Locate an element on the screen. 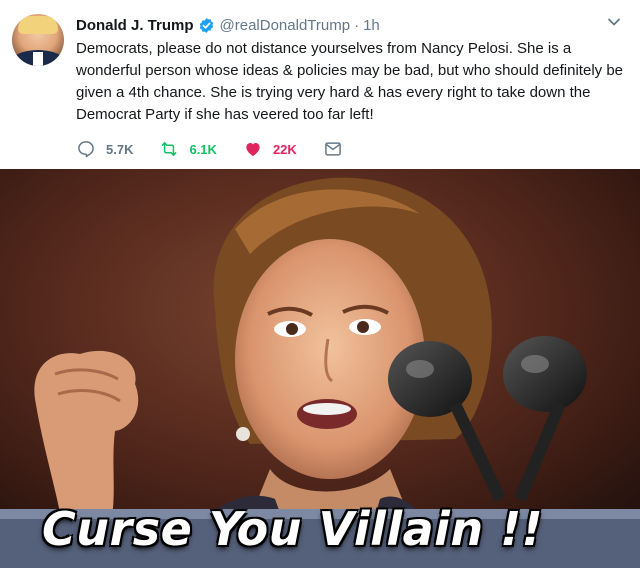  direct-message-button is located at coordinates (338, 149).